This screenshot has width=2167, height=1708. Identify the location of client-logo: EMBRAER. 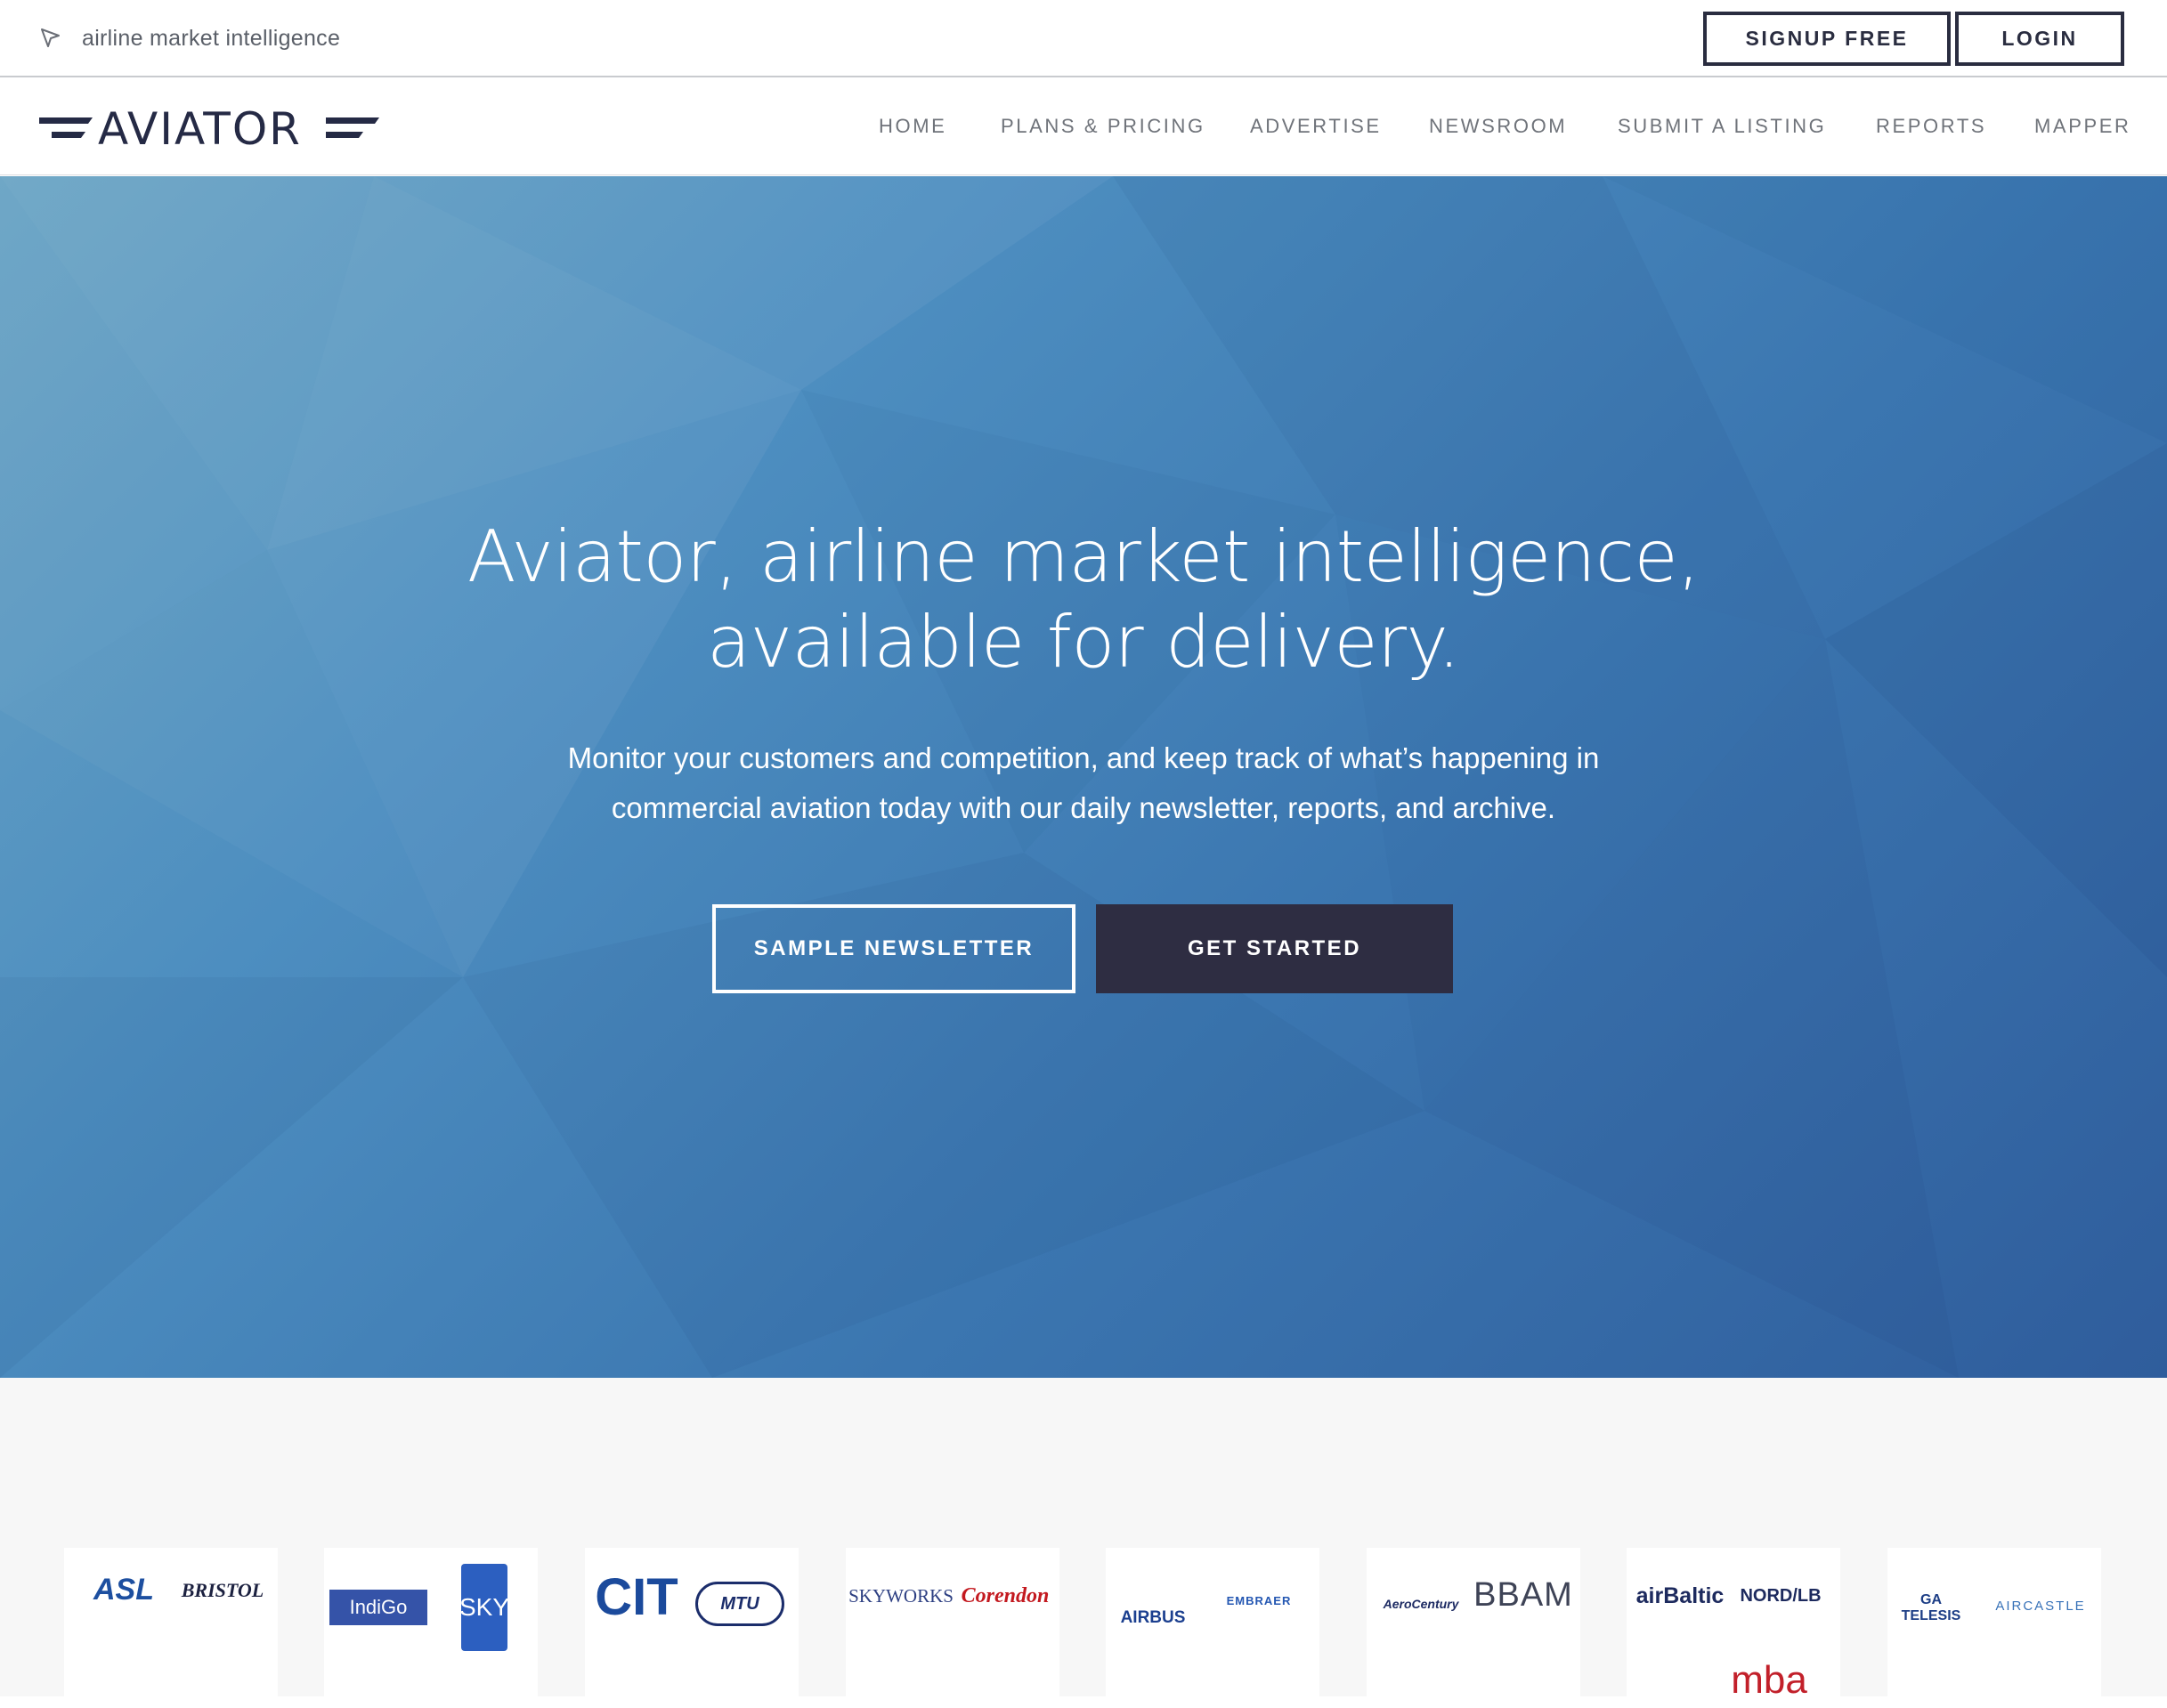
(1259, 1600).